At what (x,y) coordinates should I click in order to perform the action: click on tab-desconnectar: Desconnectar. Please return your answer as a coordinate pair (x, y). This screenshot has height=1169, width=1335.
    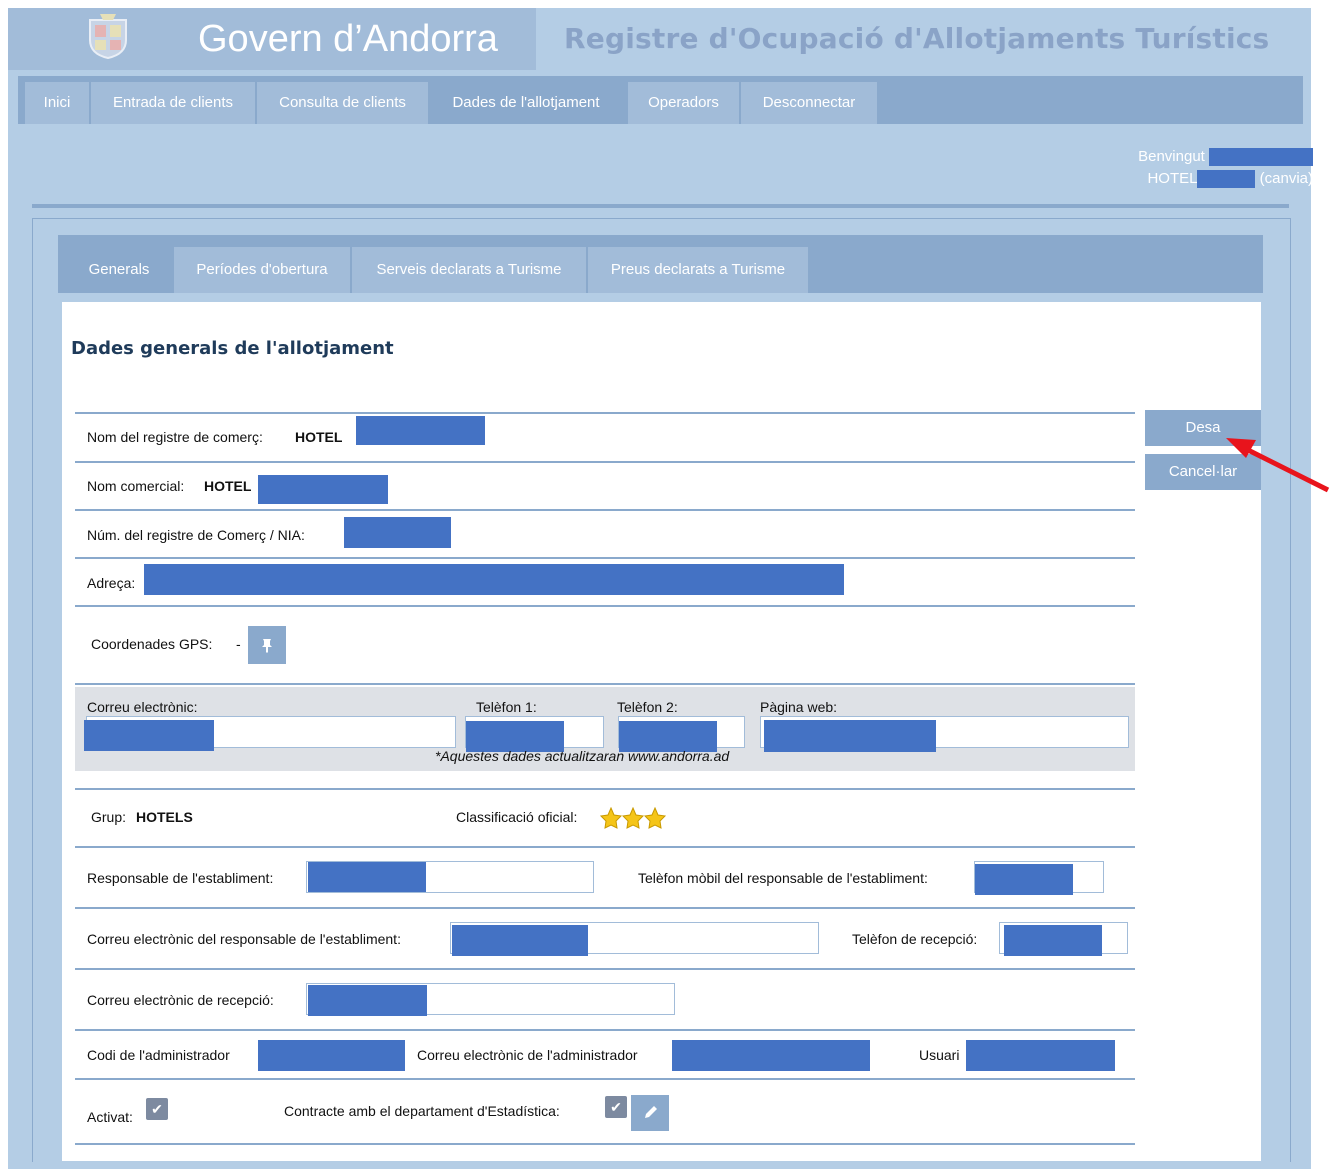
    Looking at the image, I should click on (809, 103).